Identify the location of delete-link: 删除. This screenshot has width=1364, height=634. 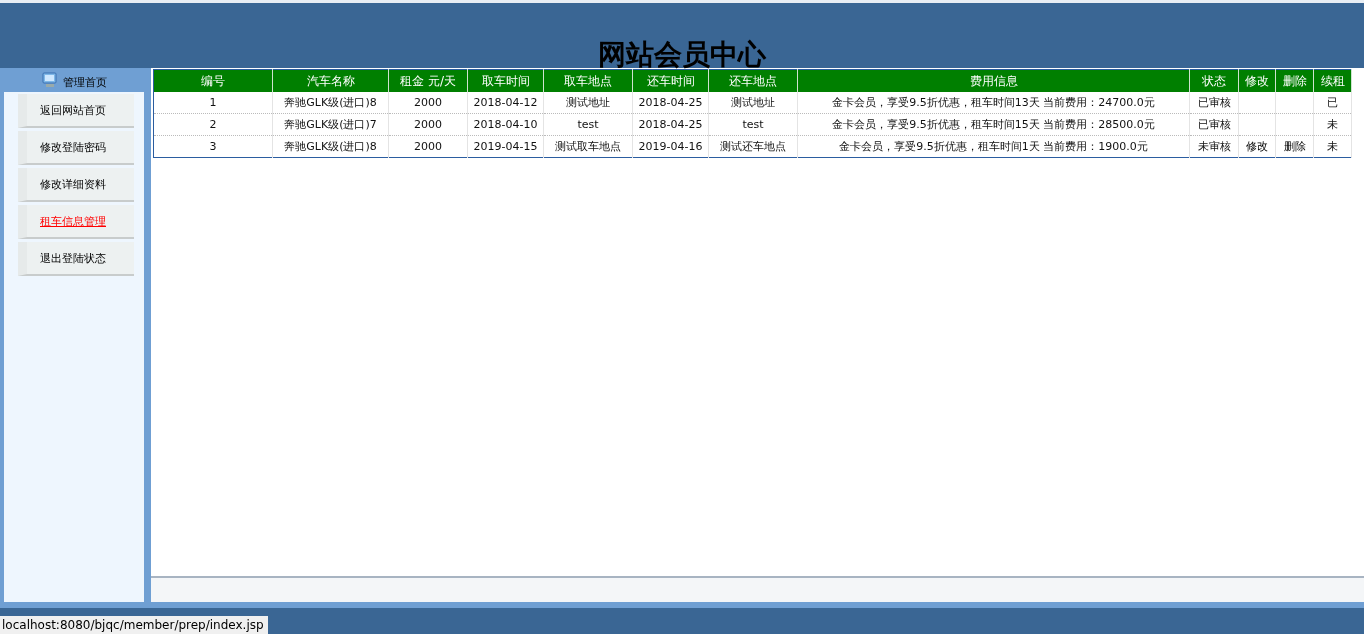
(1294, 146).